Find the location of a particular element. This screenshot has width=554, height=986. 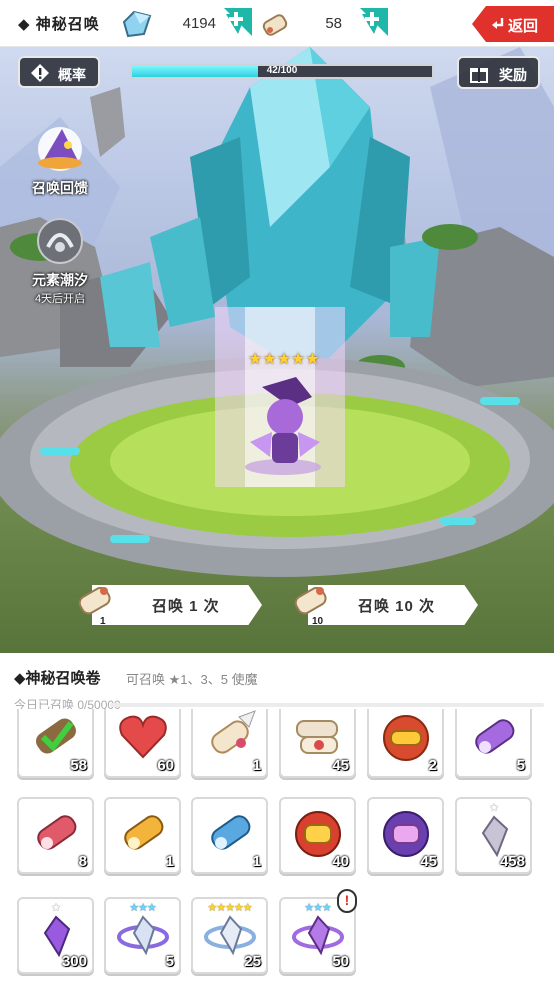

panel-title: ◆神秘召唤卷 is located at coordinates (57, 678).